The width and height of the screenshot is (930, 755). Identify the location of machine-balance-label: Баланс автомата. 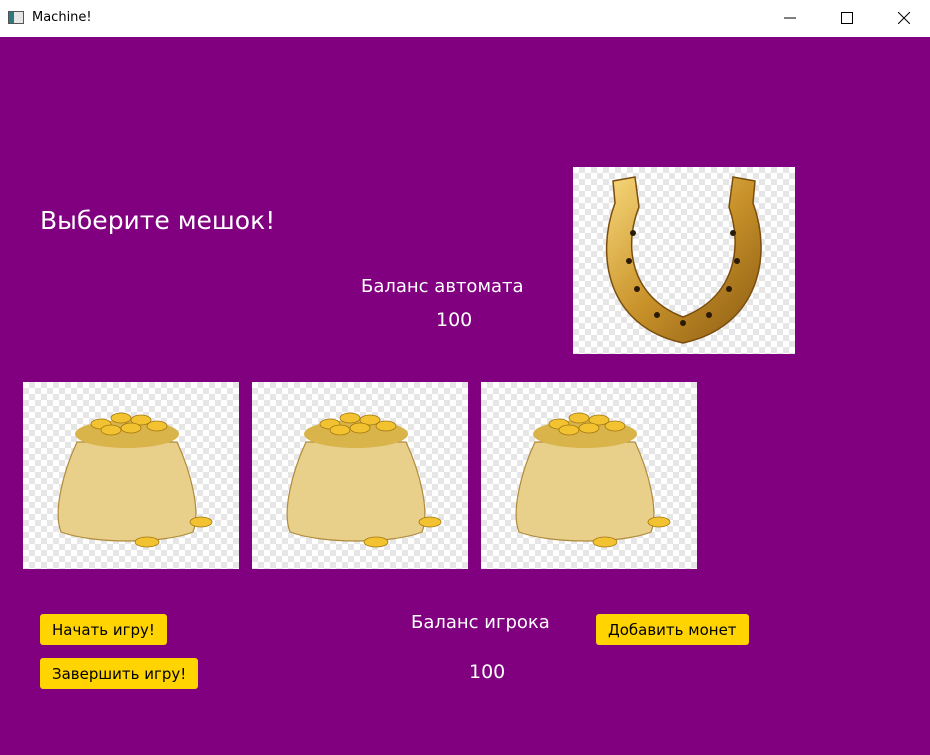
(442, 286).